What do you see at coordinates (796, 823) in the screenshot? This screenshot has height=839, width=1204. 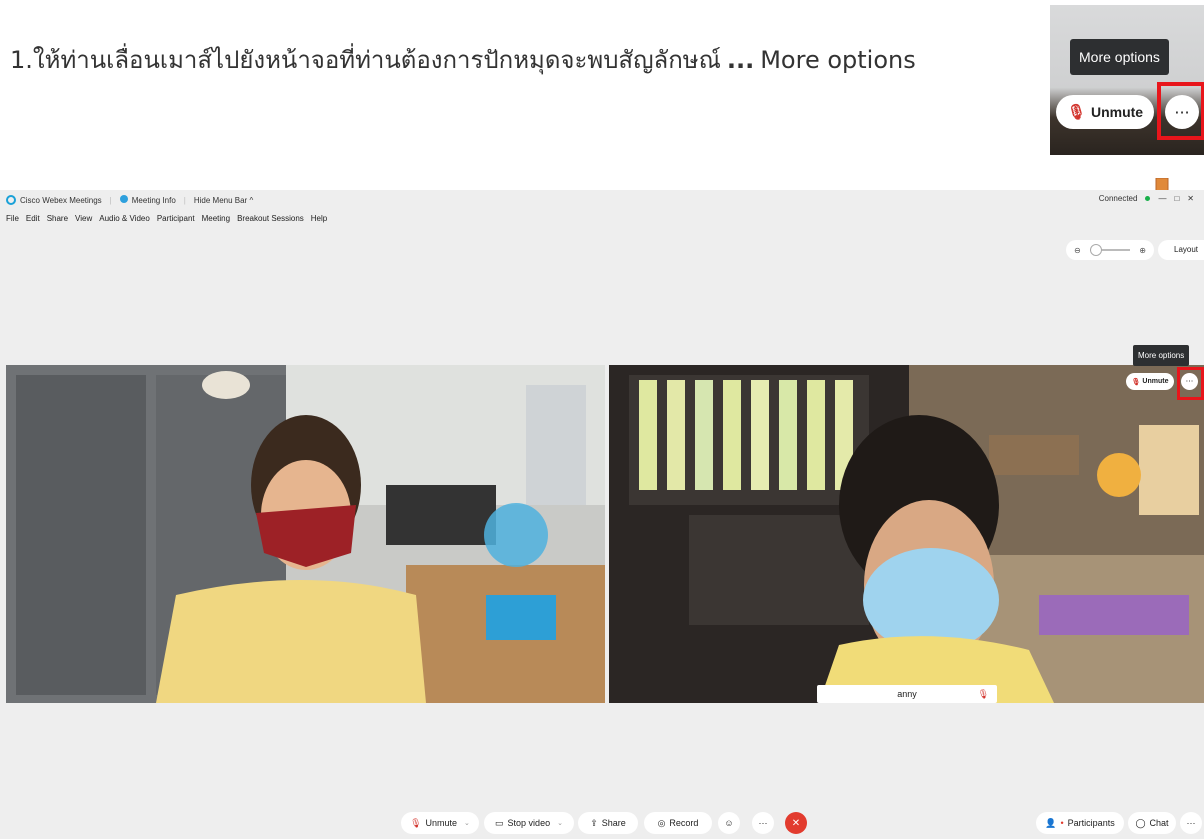 I see `end-meeting-button: ✕` at bounding box center [796, 823].